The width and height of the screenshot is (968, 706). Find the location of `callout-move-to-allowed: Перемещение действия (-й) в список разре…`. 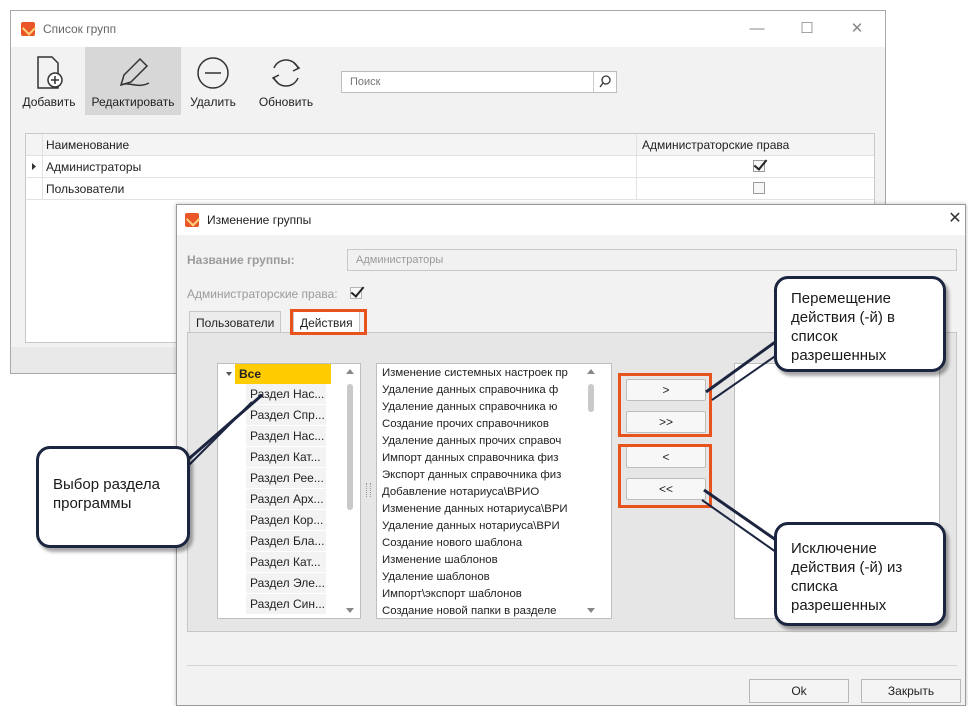

callout-move-to-allowed: Перемещение действия (-й) в список разре… is located at coordinates (860, 324).